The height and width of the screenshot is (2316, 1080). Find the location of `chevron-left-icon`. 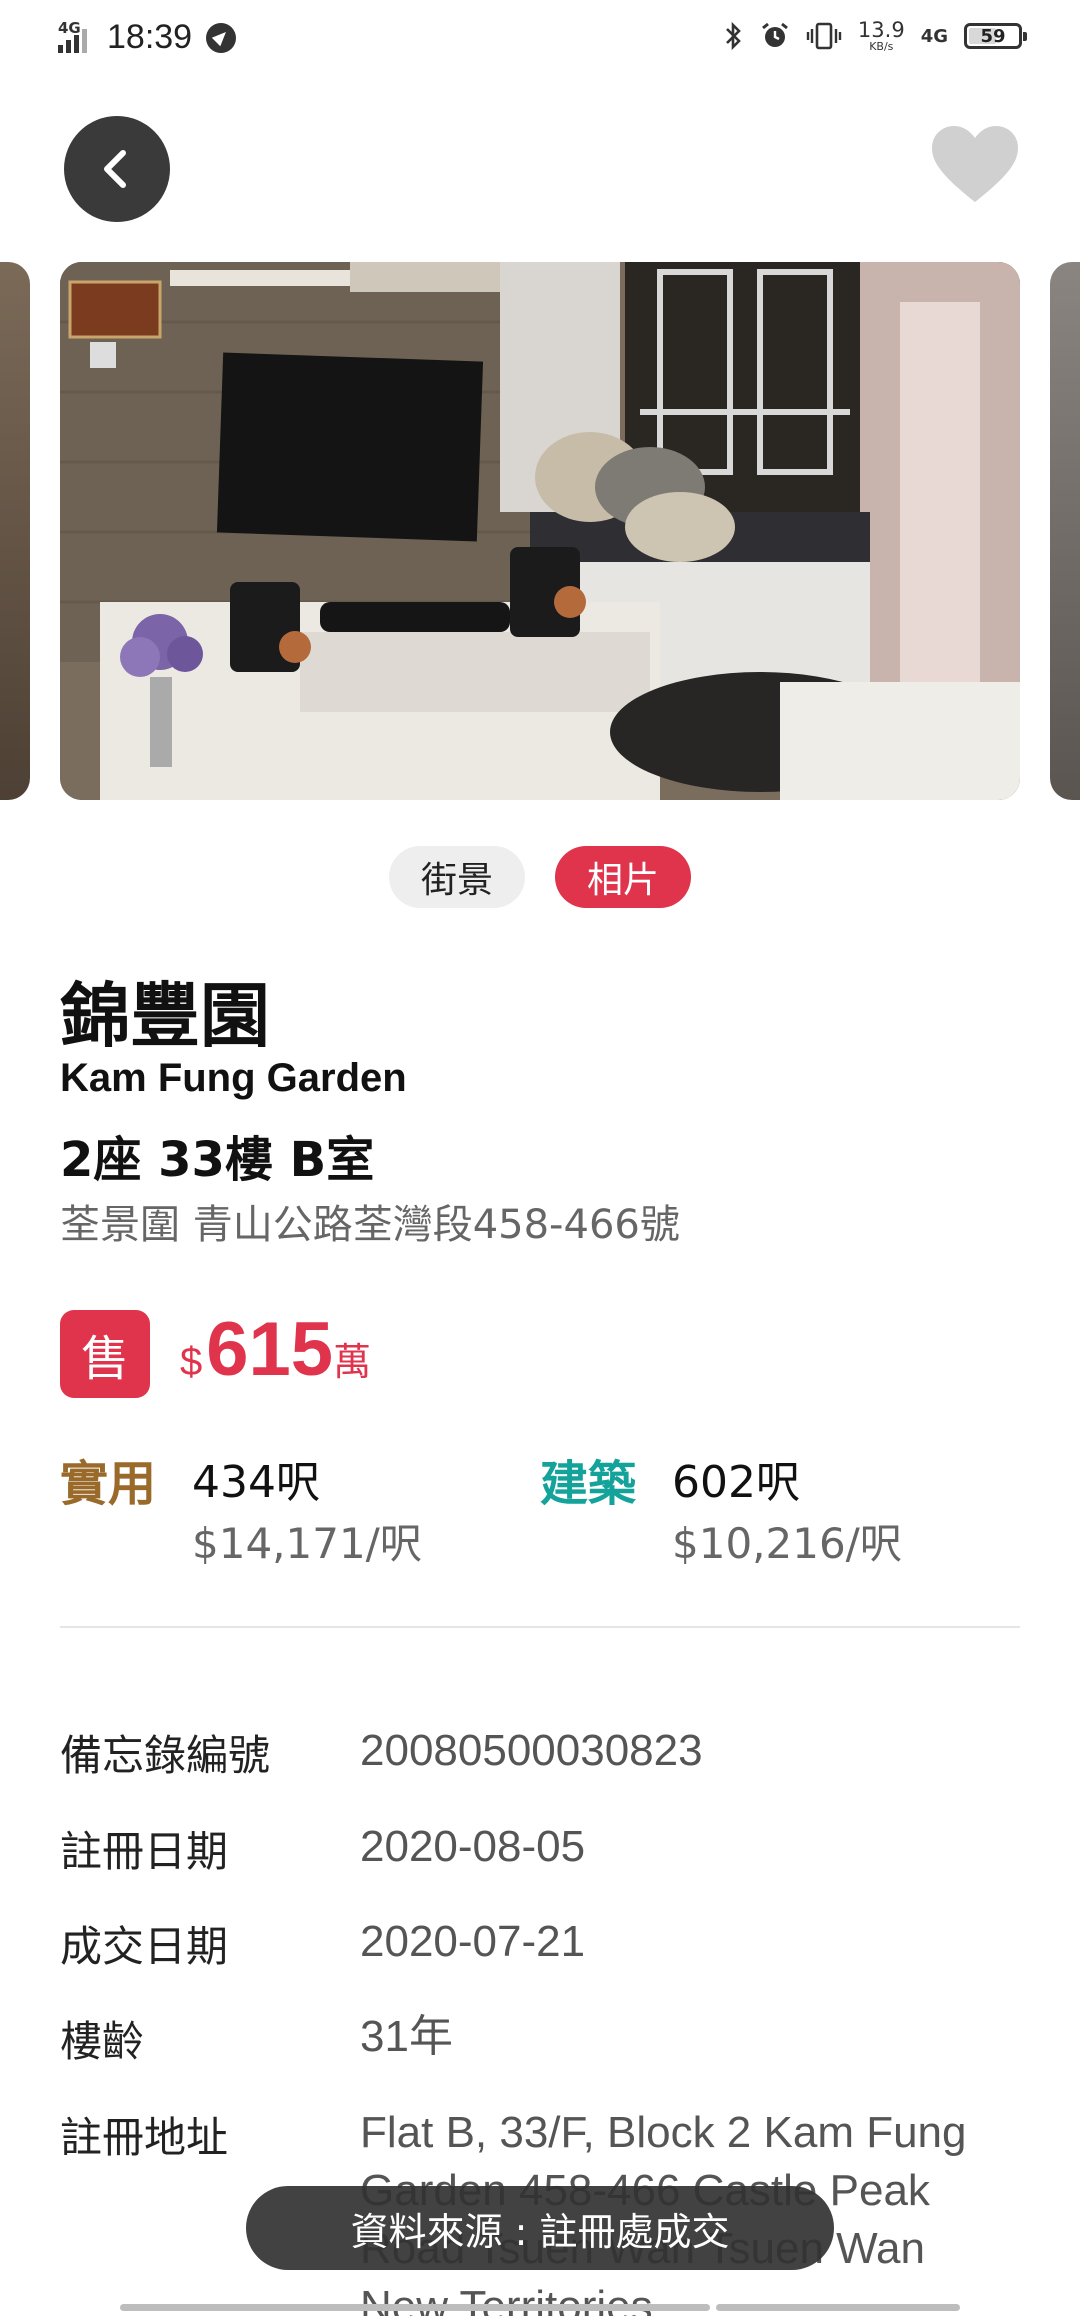

chevron-left-icon is located at coordinates (115, 169).